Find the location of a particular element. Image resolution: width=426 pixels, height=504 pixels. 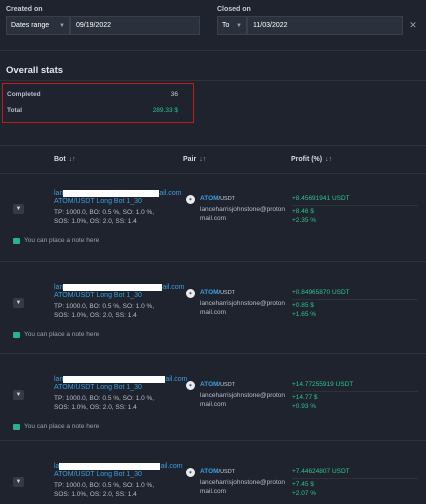

created-mode-select: Dates range ▼ is located at coordinates (38, 25).